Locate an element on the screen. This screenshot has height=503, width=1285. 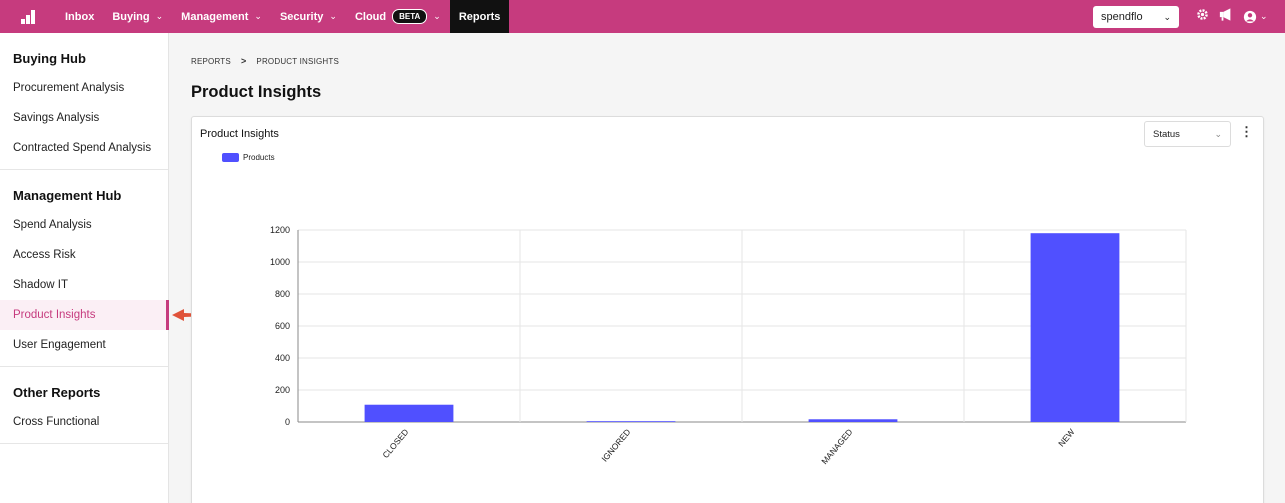
bar-new is located at coordinates (1075, 327).